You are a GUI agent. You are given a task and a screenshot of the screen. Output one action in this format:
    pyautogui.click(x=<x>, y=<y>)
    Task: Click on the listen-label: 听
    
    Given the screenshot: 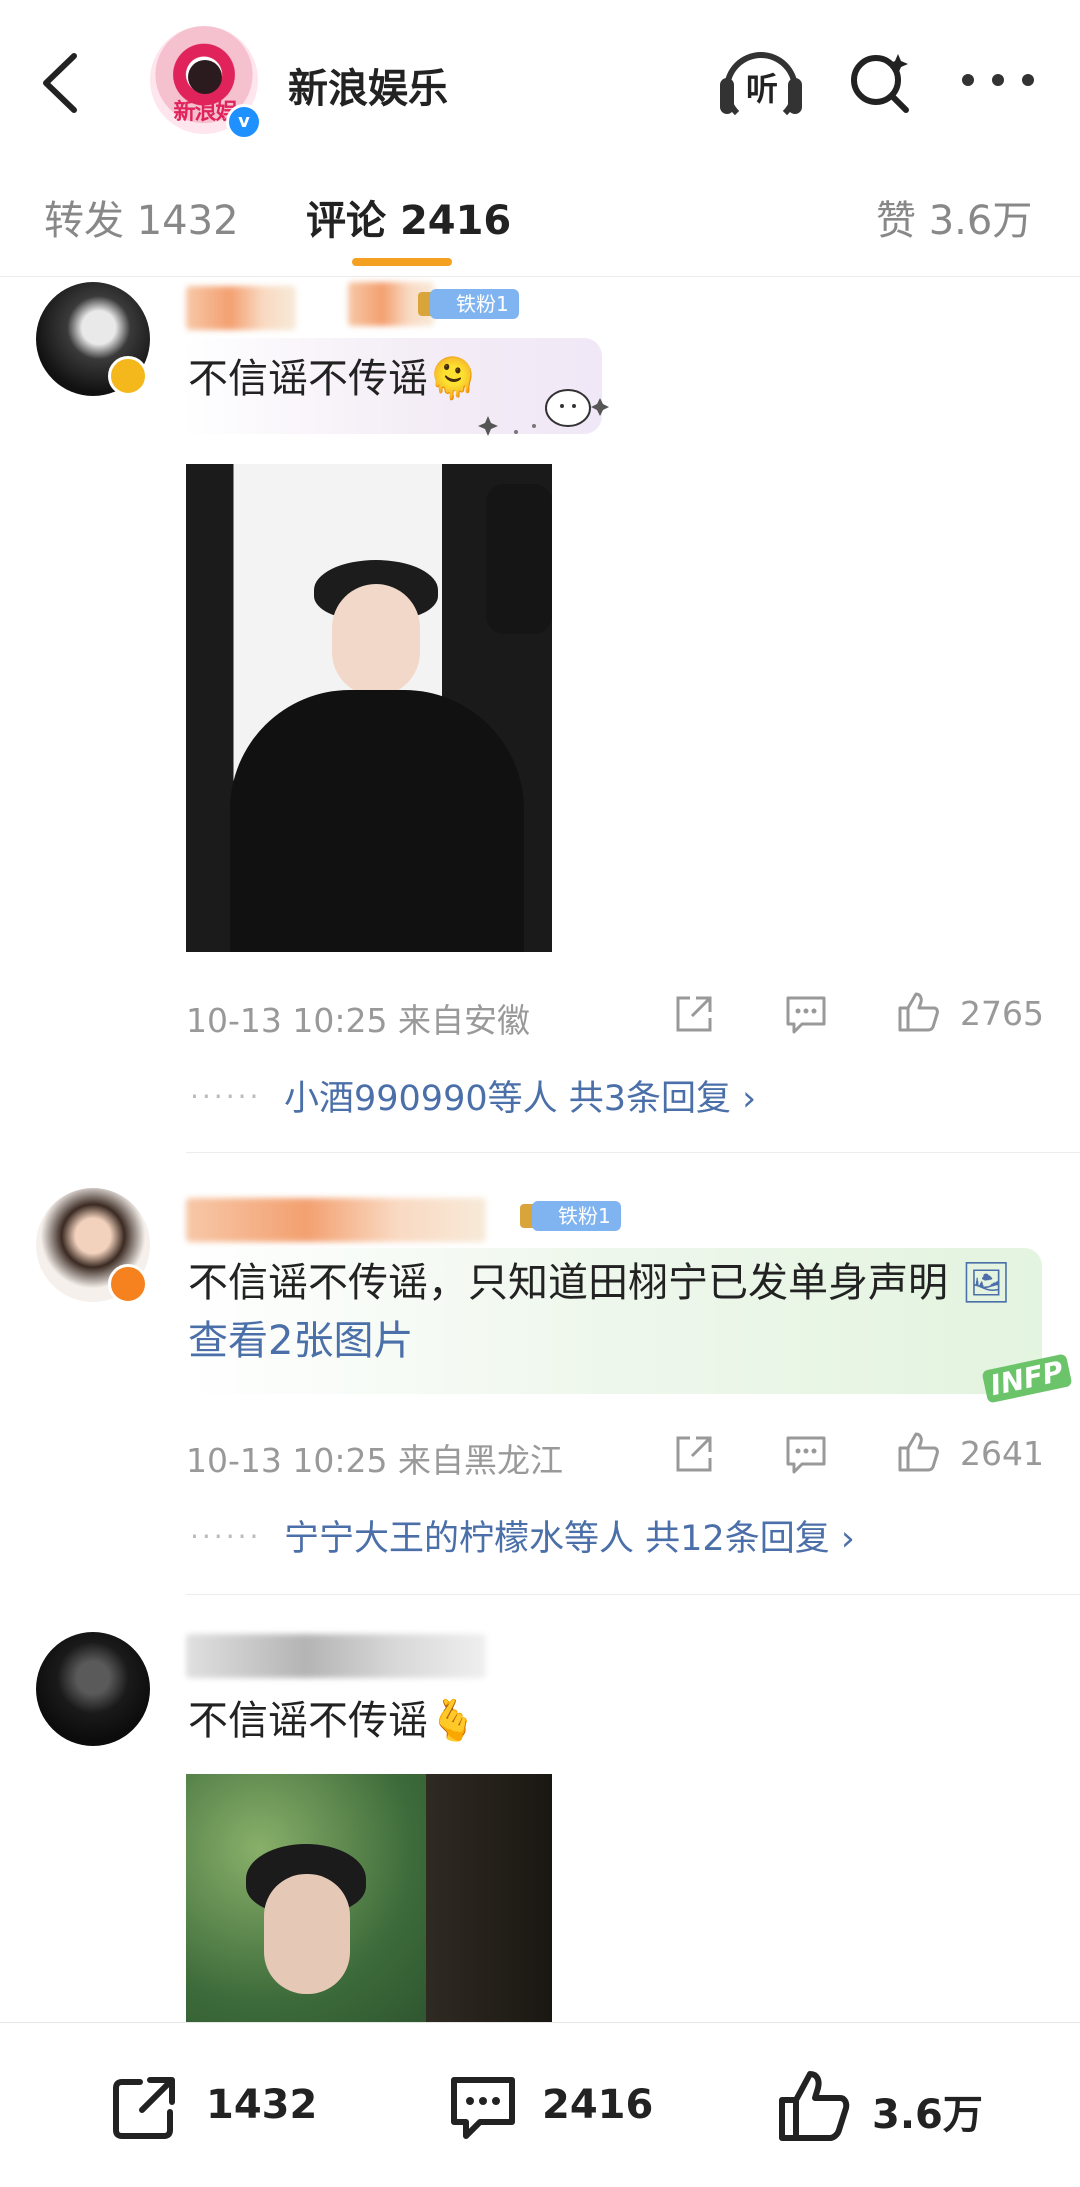 What is the action you would take?
    pyautogui.click(x=761, y=89)
    